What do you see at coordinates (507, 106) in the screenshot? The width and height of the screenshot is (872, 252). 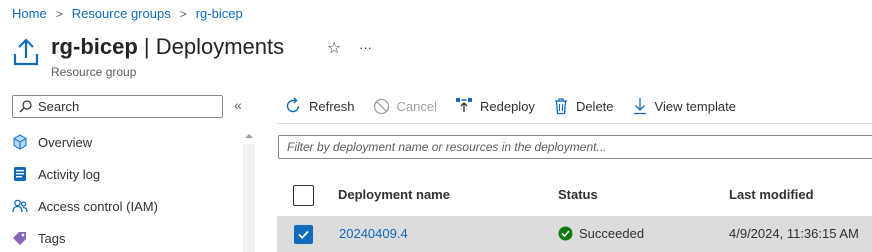 I see `redeploy-label: Redeploy` at bounding box center [507, 106].